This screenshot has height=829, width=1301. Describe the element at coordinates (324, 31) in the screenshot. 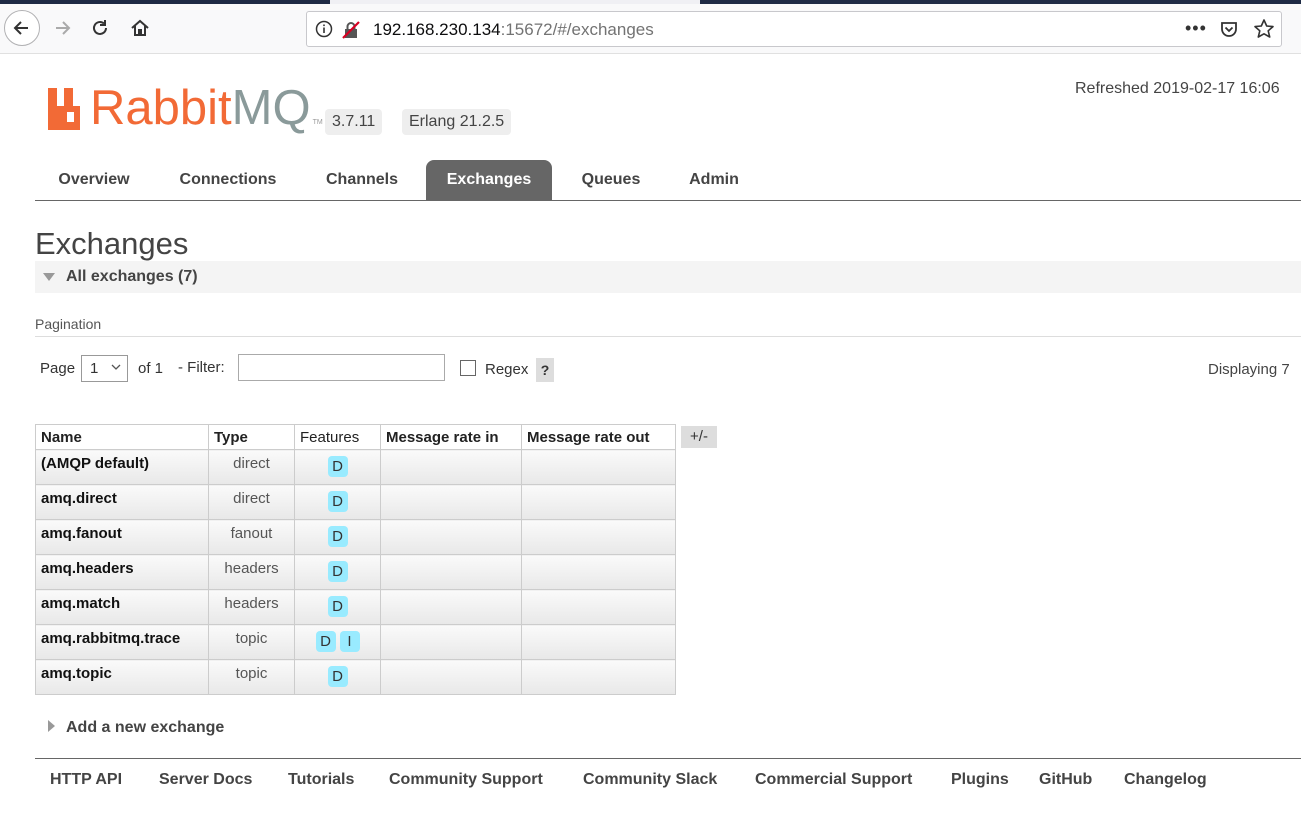

I see `info-icon` at that location.